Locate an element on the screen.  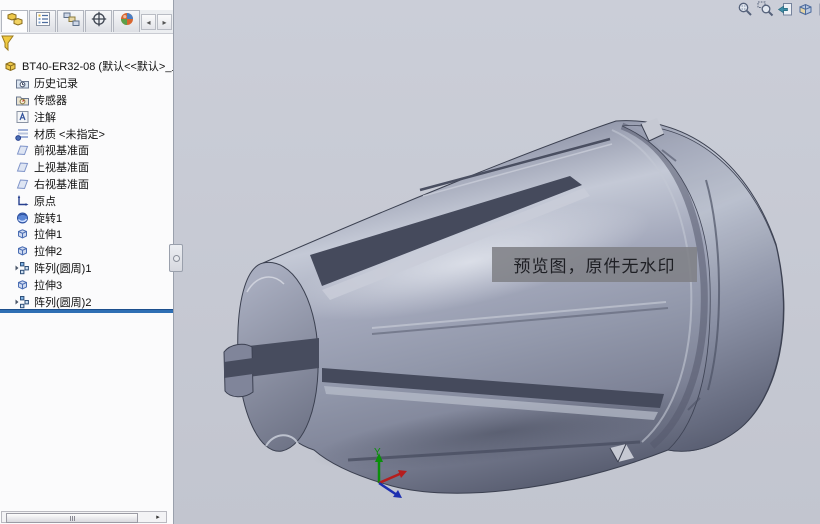
tree-item-13: 阵列(圆周)2 is located at coordinates (86, 301).